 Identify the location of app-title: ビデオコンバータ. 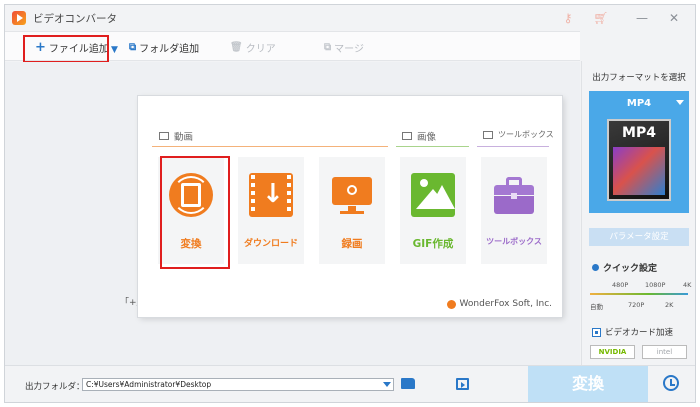
(75, 19).